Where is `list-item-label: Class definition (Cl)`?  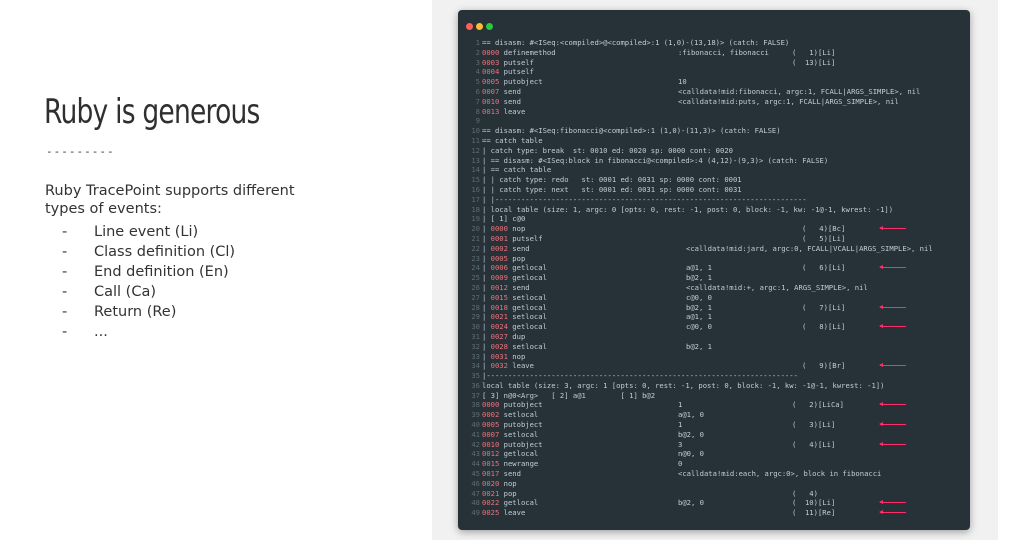 list-item-label: Class definition (Cl) is located at coordinates (165, 252).